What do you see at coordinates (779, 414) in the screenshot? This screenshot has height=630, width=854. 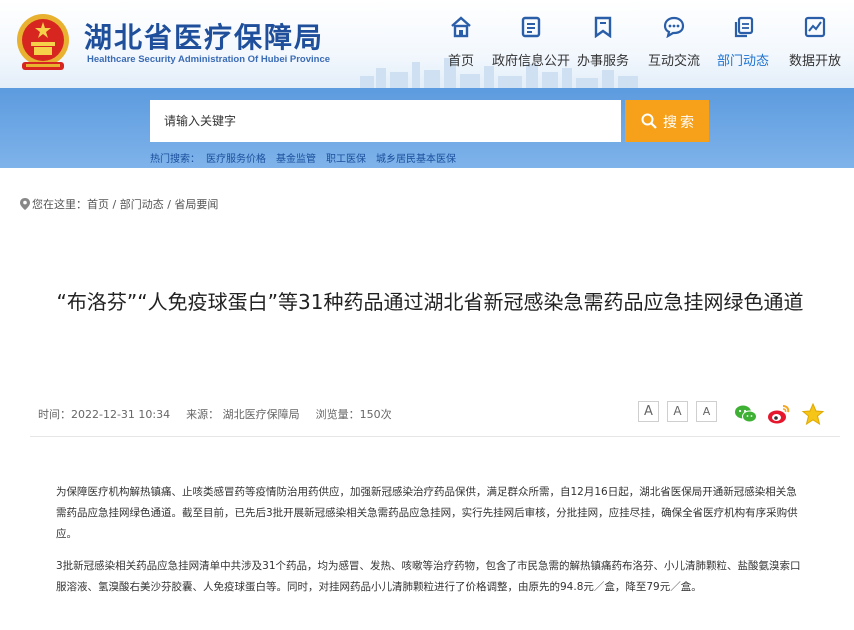 I see `weibo-icon` at bounding box center [779, 414].